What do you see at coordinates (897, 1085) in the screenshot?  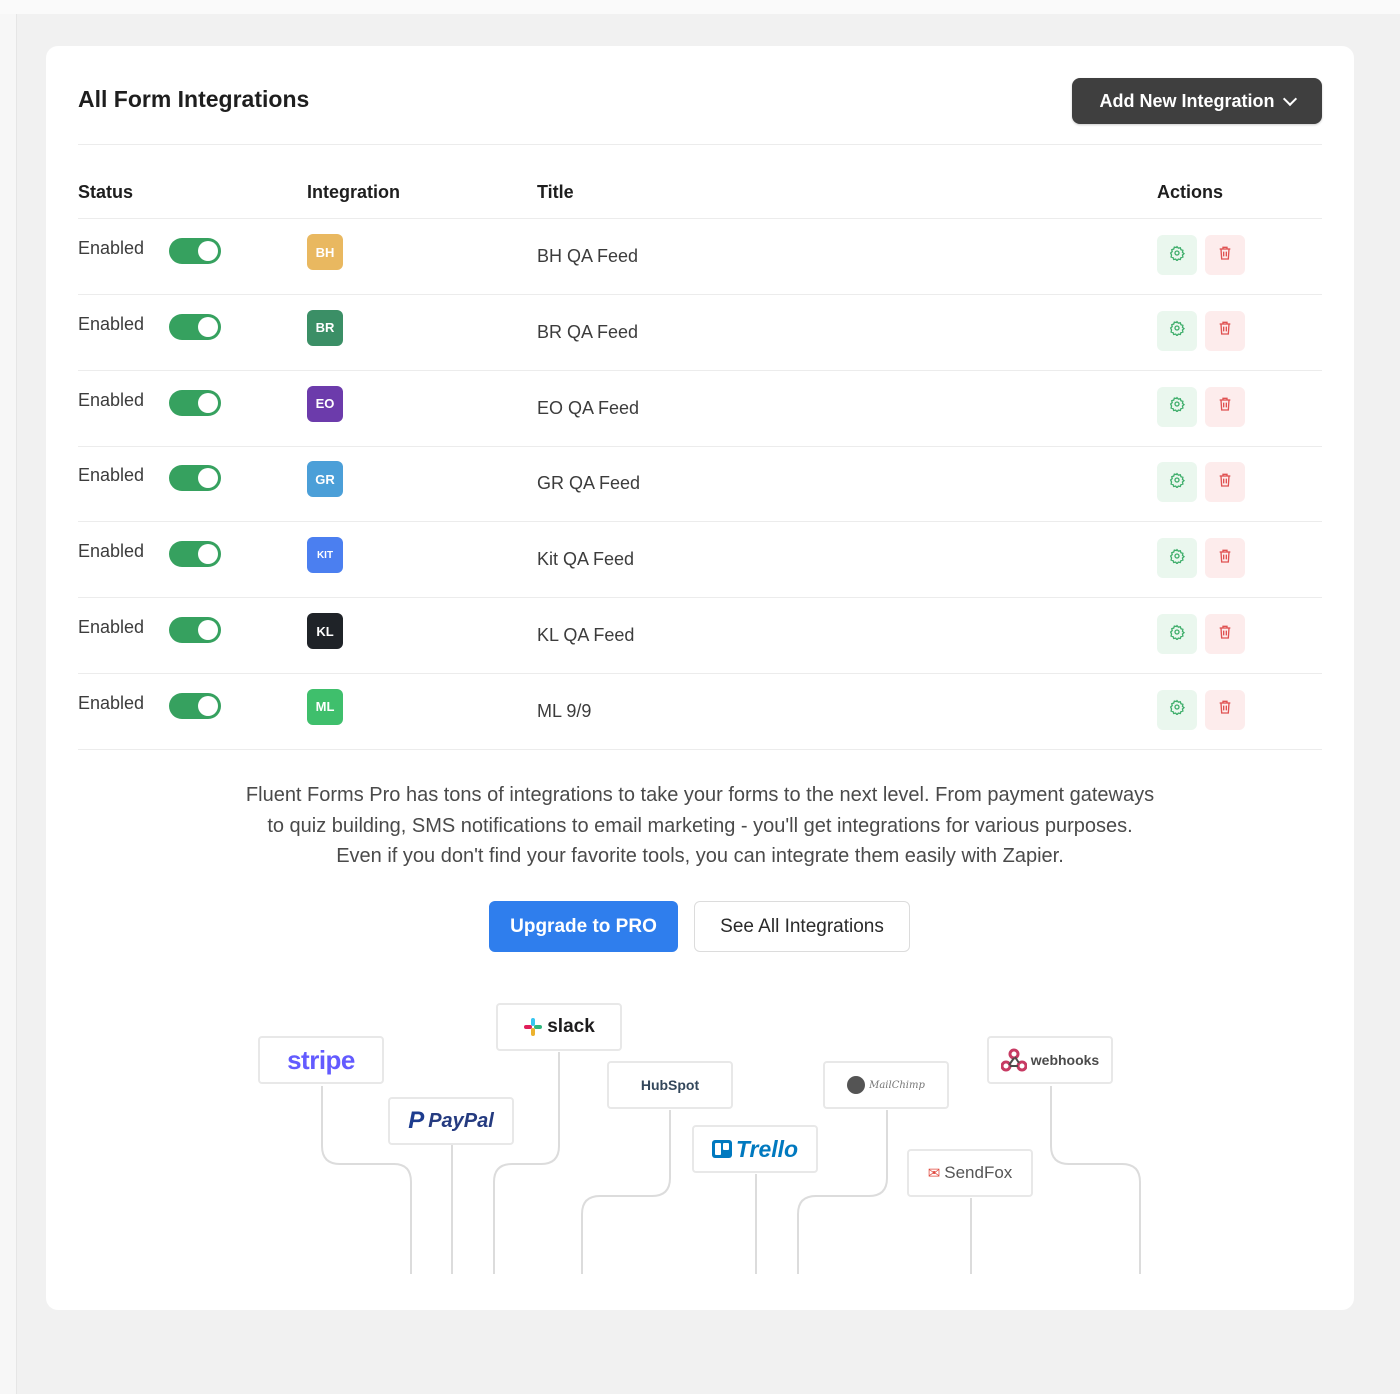 I see `mailchimp-logo-text: MailChimp` at bounding box center [897, 1085].